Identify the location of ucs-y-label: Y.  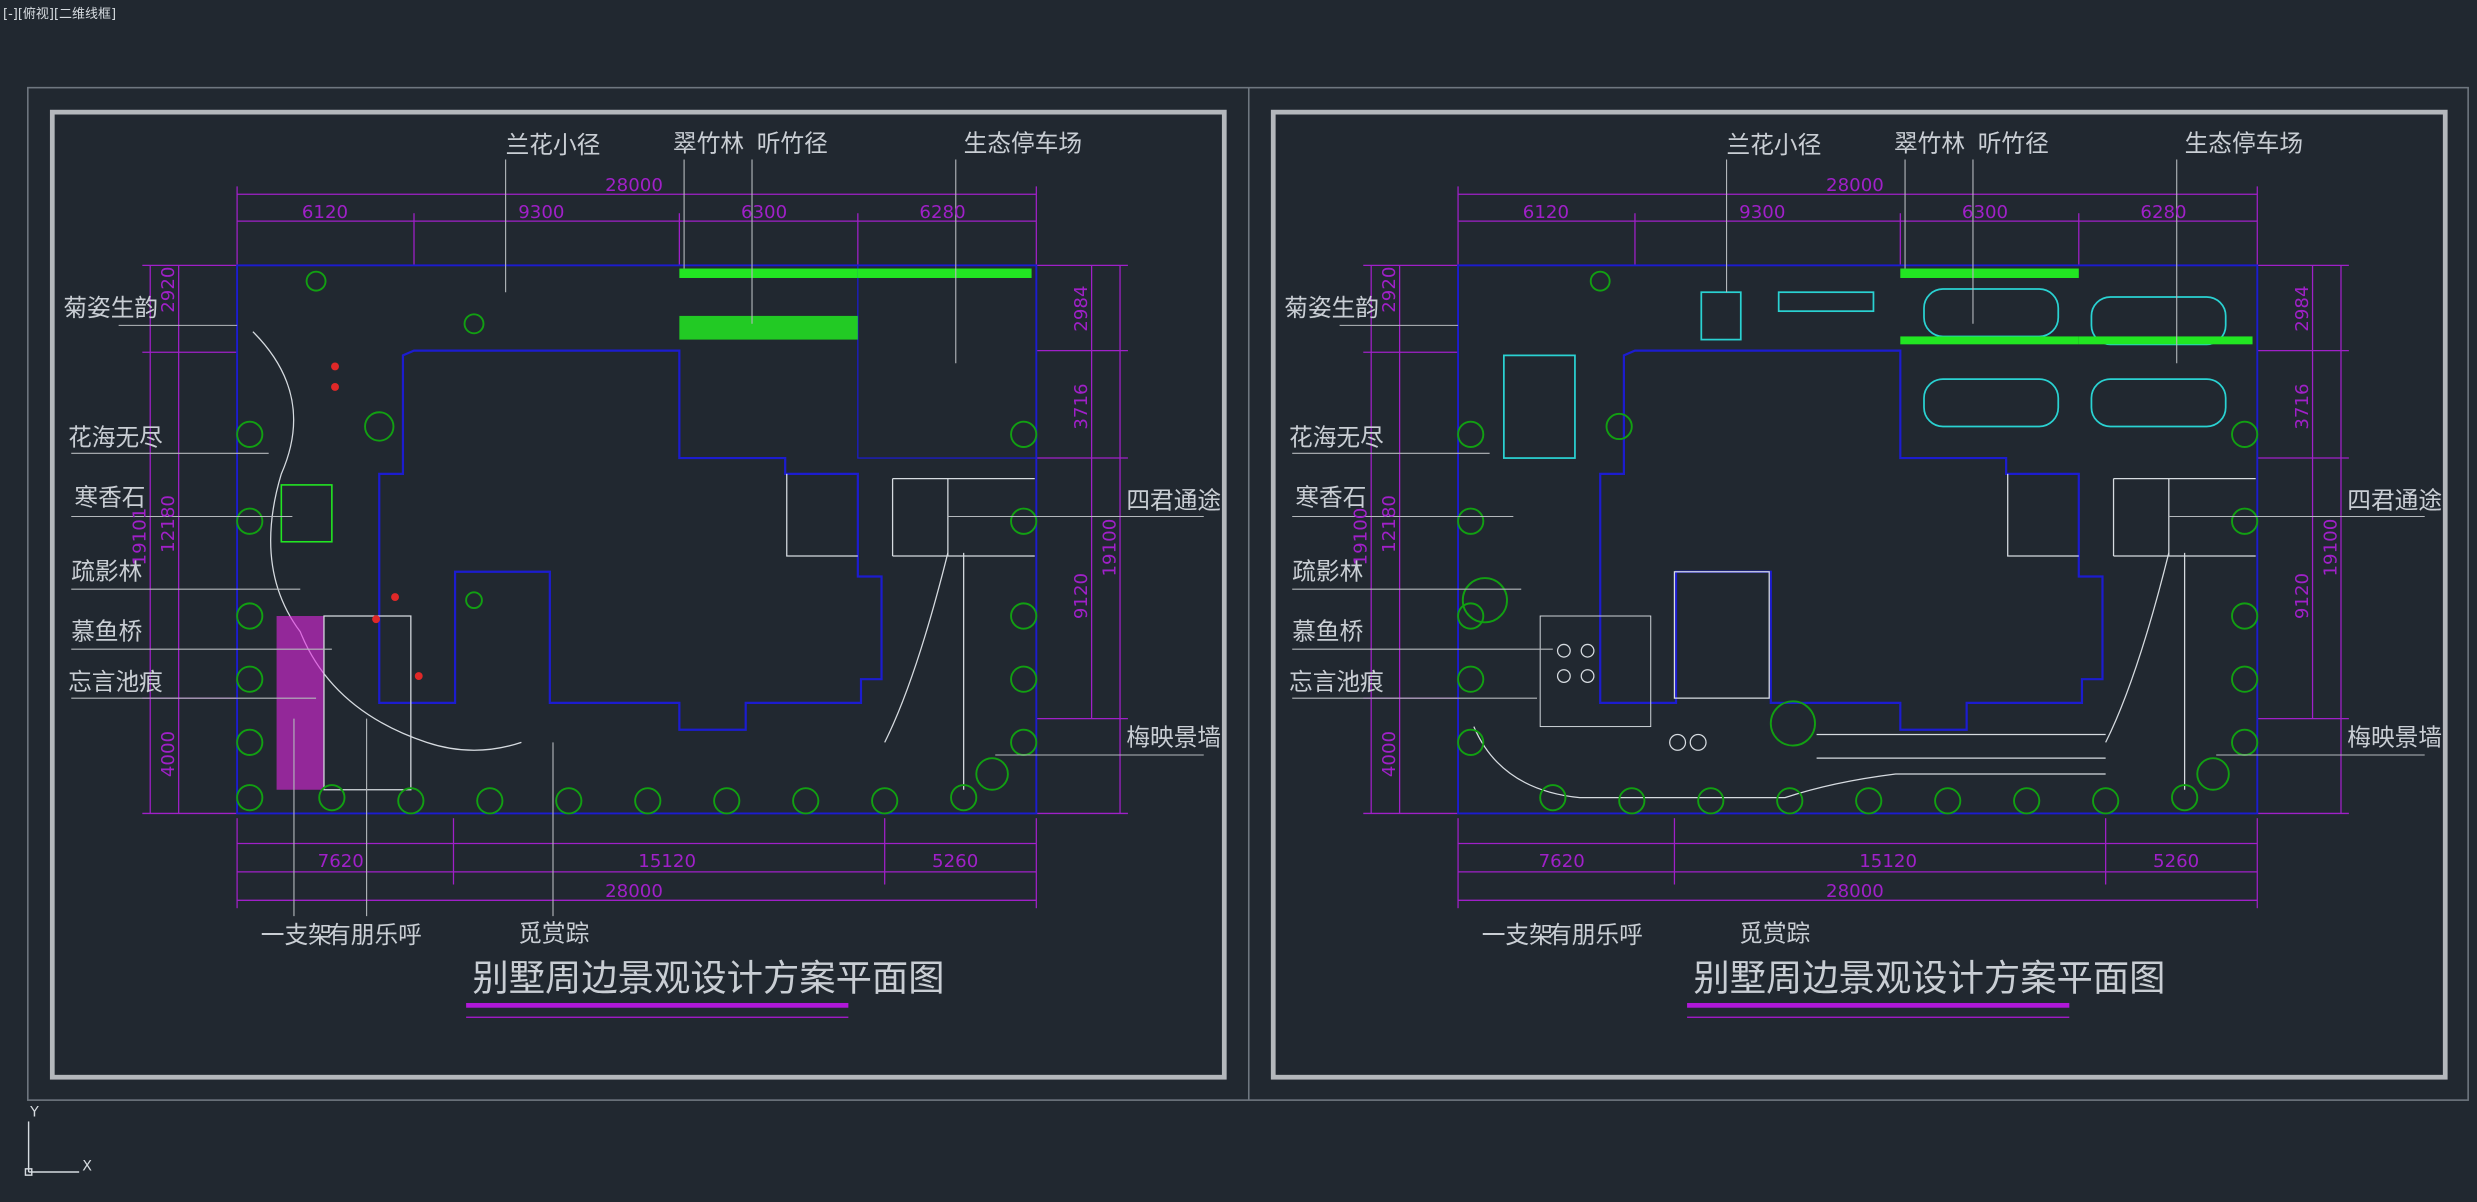
(34, 1113).